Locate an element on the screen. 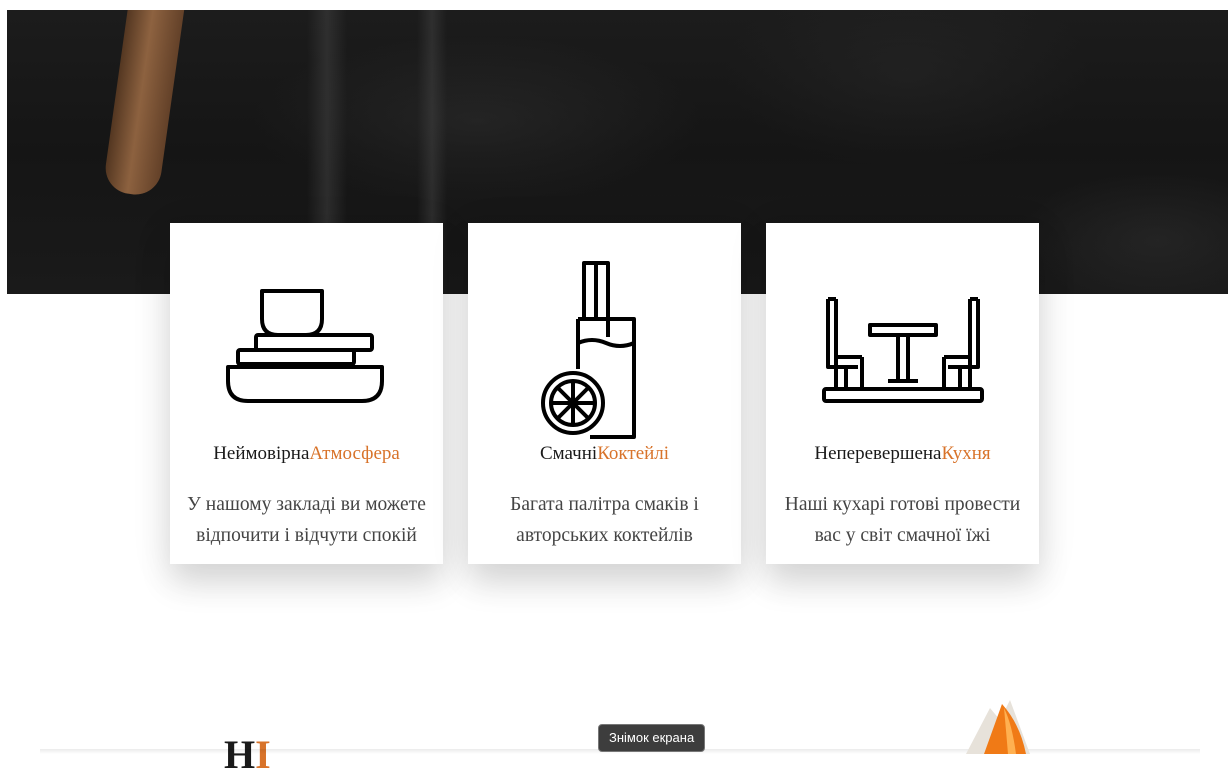 The height and width of the screenshot is (777, 1228). feature-title: СмачніКоктейлі is located at coordinates (604, 454).